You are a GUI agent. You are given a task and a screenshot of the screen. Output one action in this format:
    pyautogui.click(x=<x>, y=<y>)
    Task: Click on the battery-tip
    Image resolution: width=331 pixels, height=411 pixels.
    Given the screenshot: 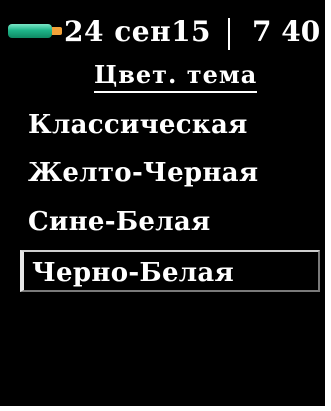 What is the action you would take?
    pyautogui.click(x=57, y=31)
    